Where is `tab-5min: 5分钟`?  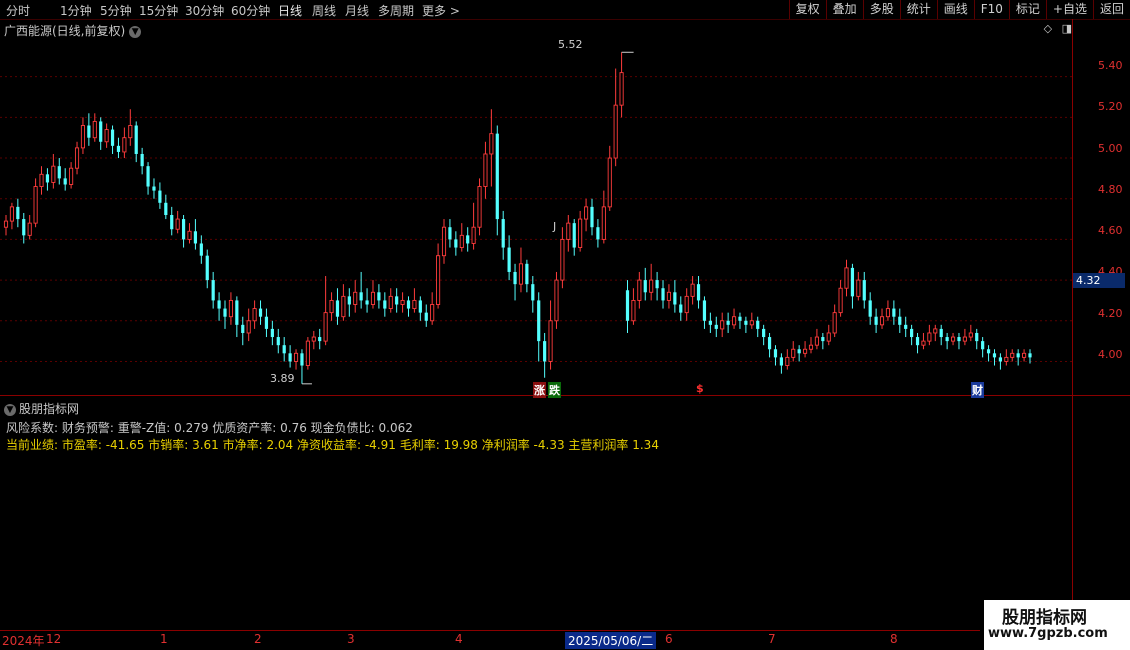
tab-5min: 5分钟 is located at coordinates (116, 10).